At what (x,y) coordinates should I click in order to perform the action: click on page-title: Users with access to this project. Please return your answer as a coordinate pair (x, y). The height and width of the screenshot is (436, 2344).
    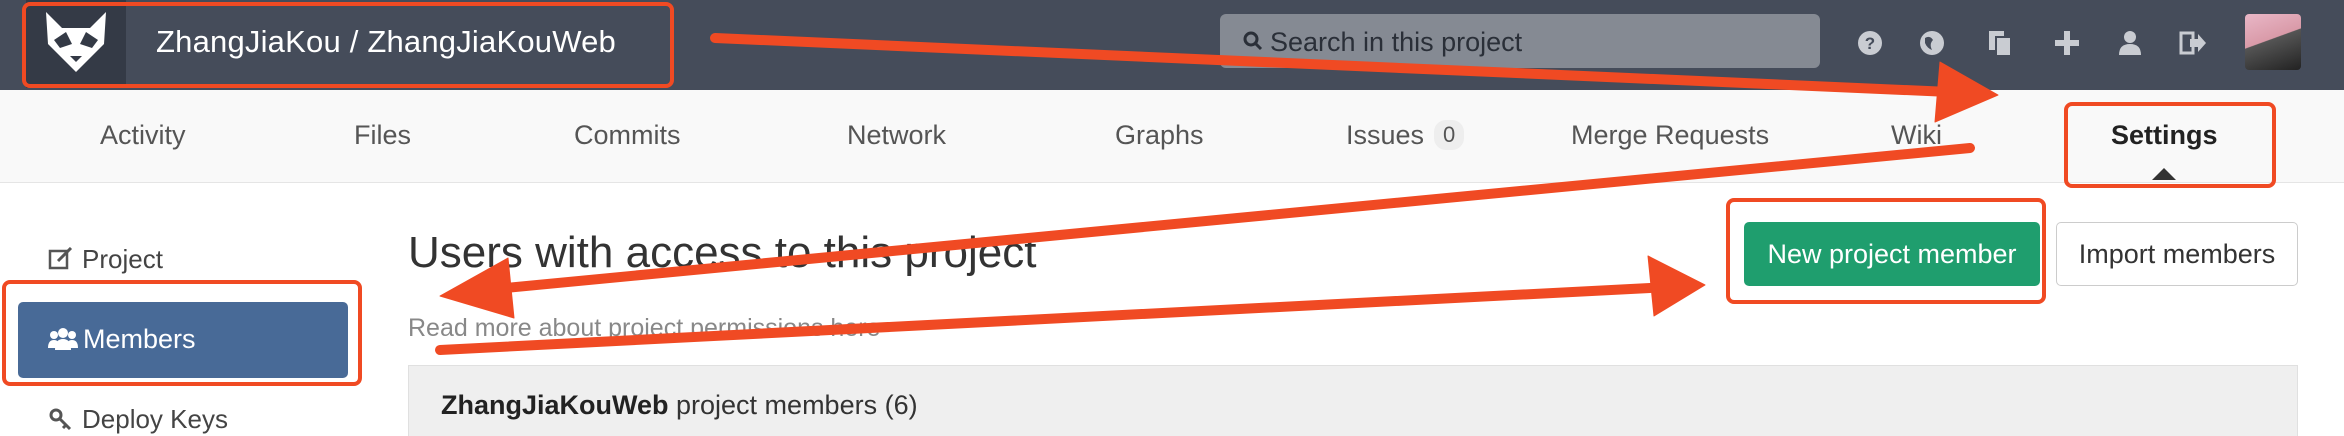
    Looking at the image, I should click on (722, 252).